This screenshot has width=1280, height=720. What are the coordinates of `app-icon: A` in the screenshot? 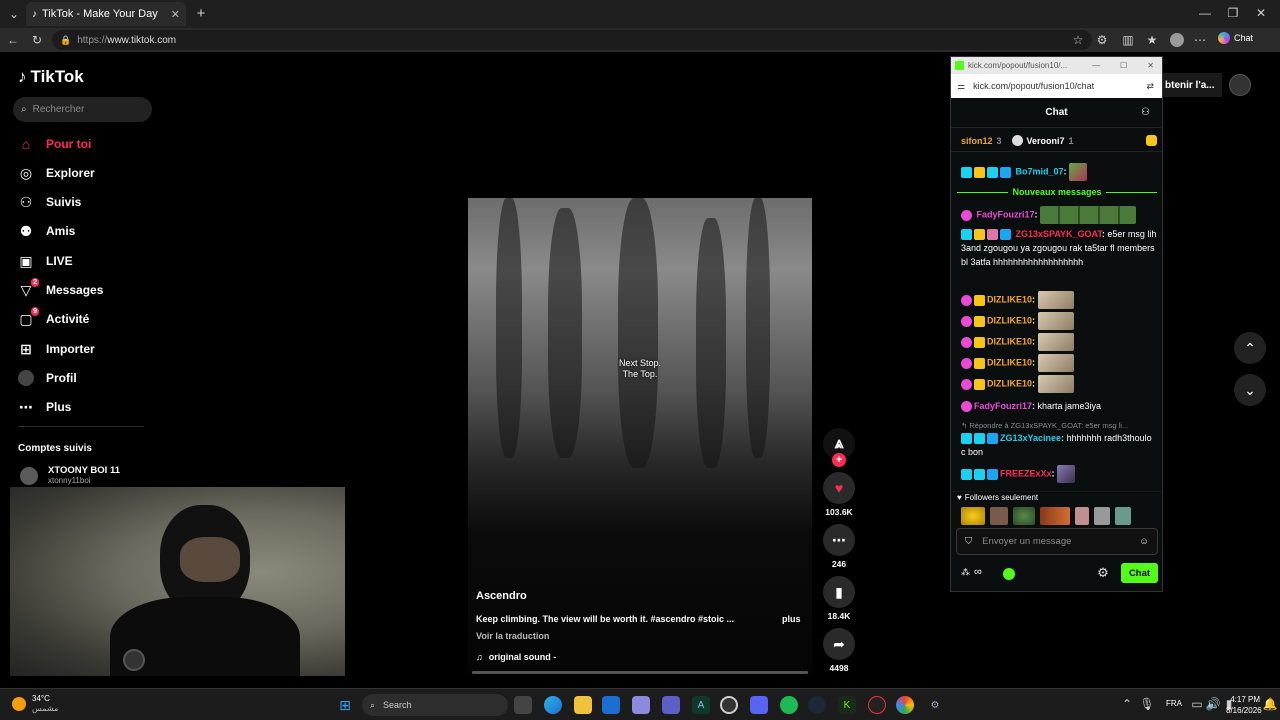 It's located at (701, 705).